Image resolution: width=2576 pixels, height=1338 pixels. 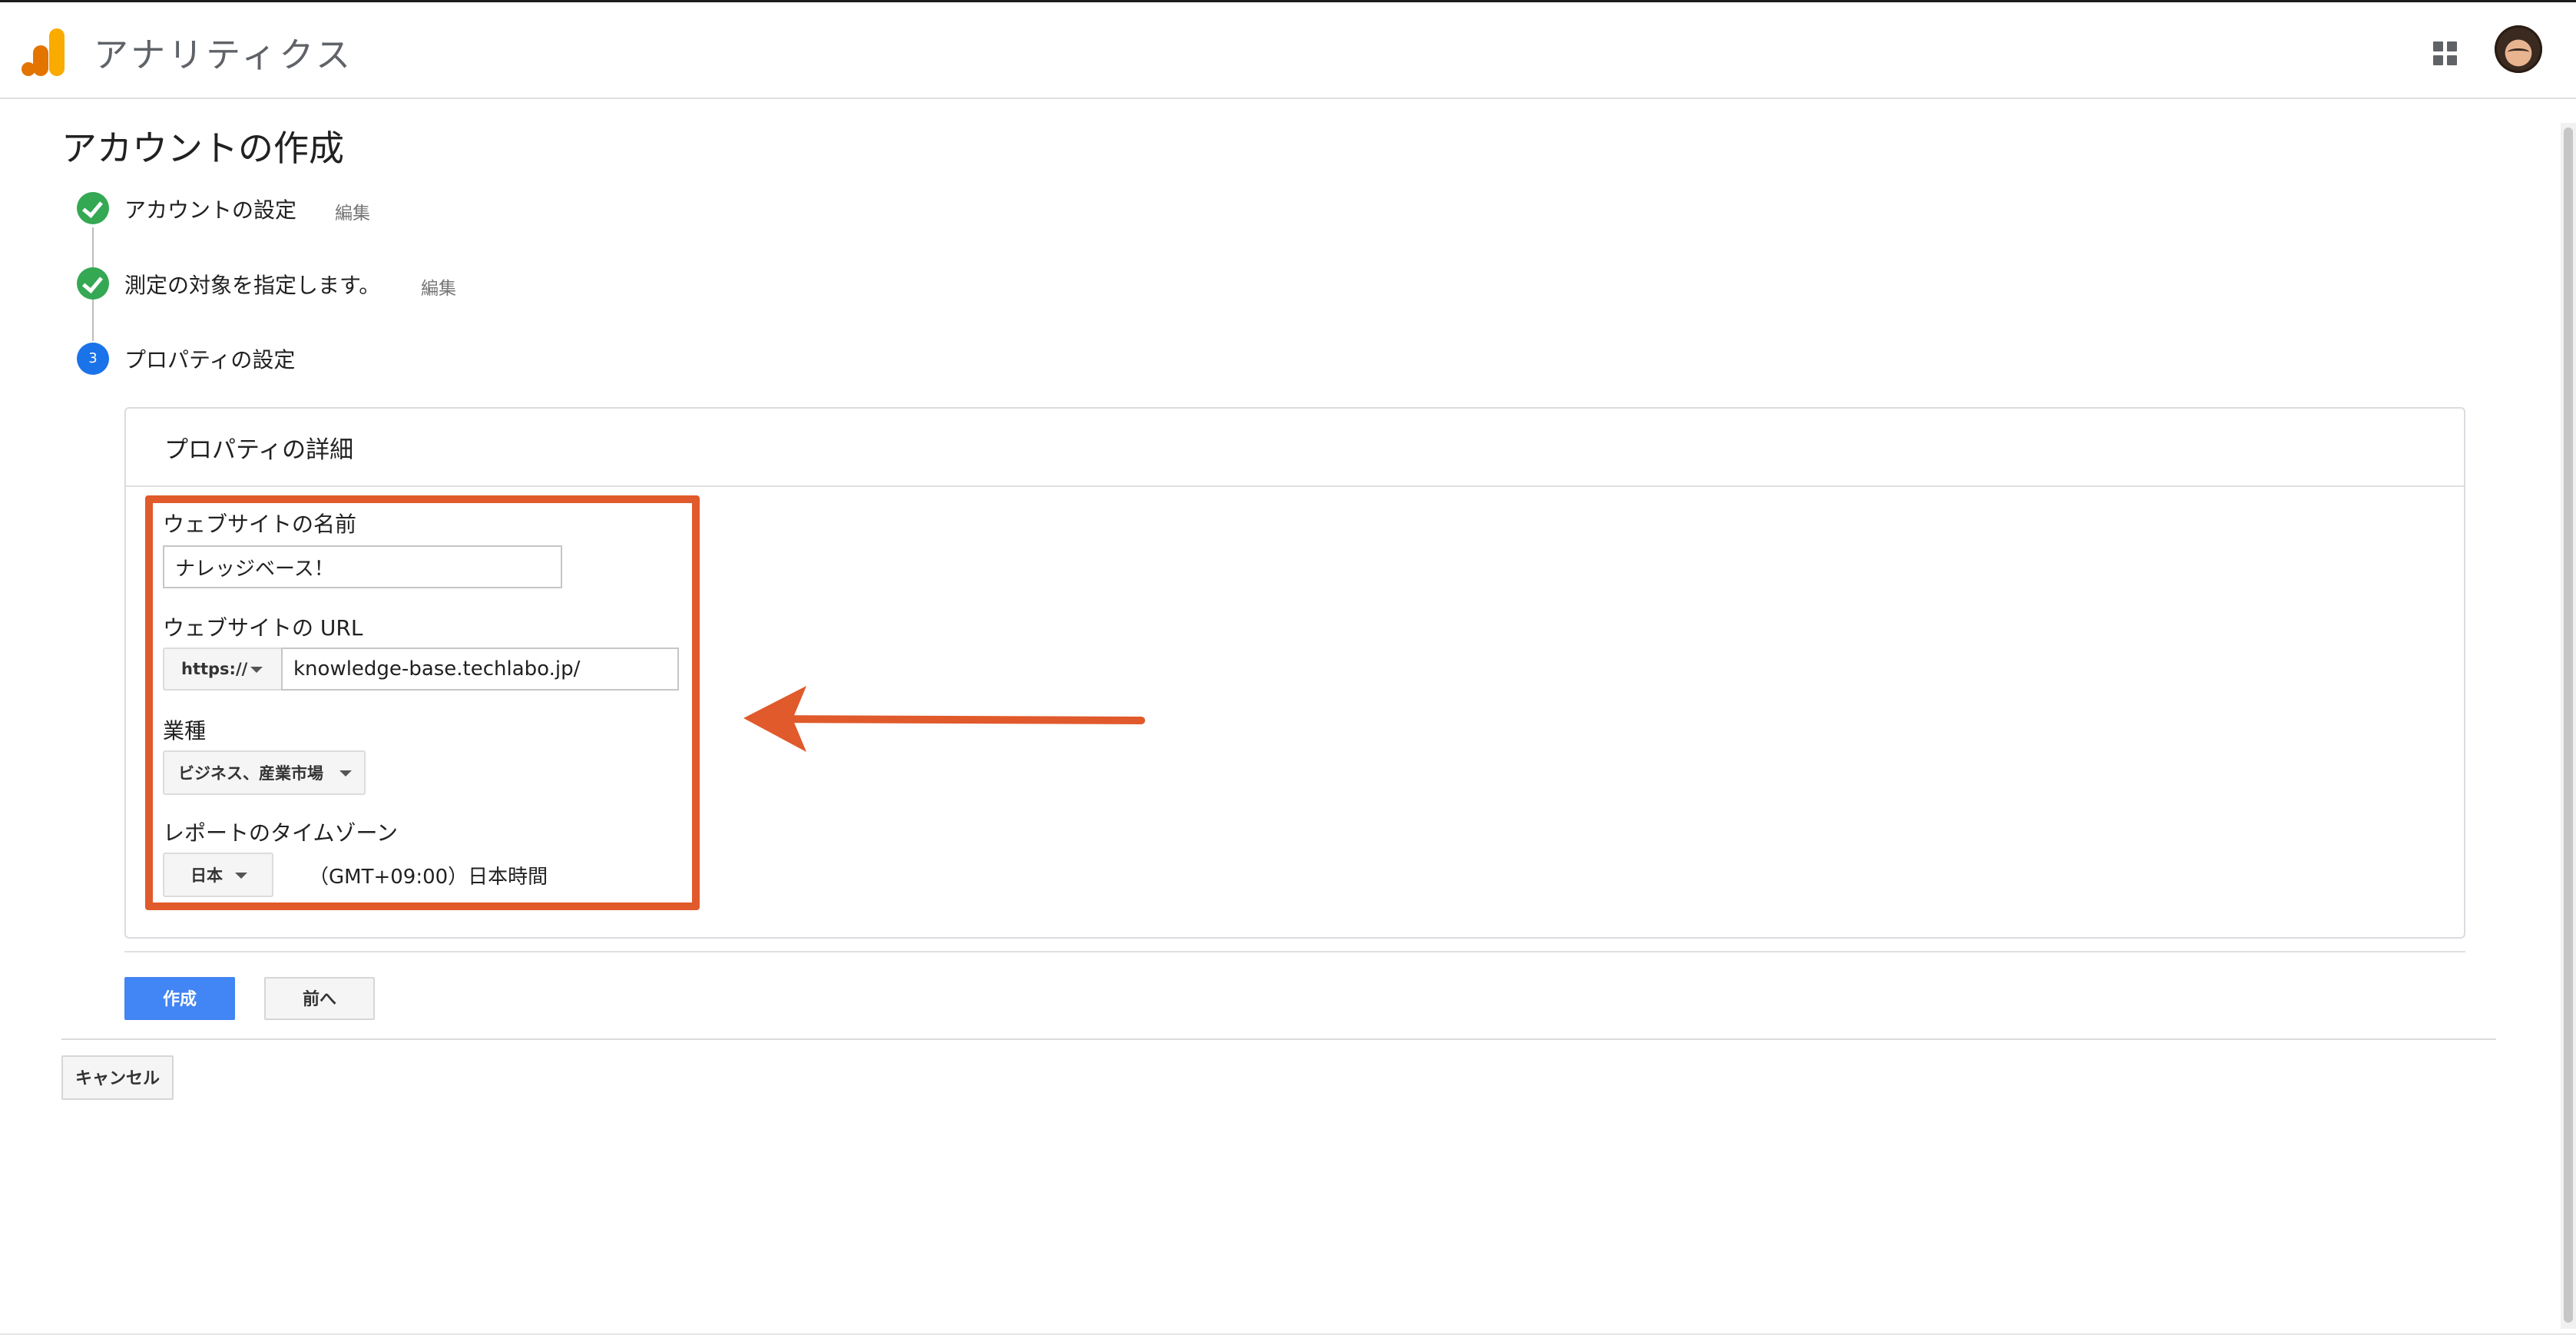 I want to click on app-title: アナリティクス, so click(x=224, y=55).